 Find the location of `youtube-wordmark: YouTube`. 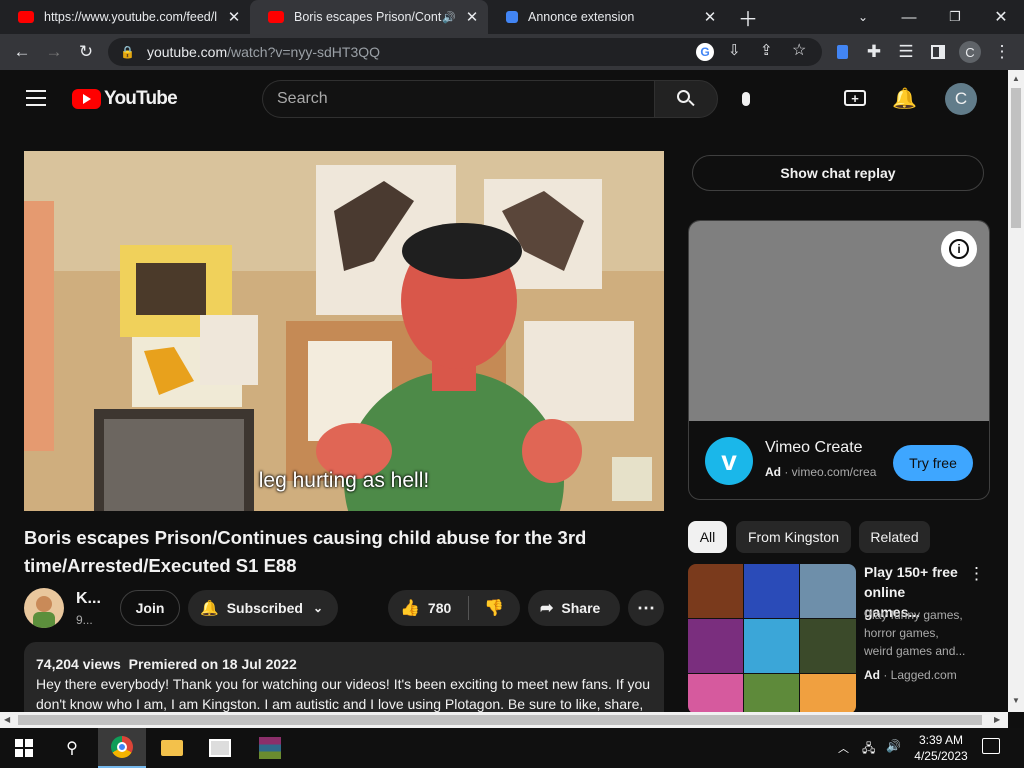

youtube-wordmark: YouTube is located at coordinates (141, 98).